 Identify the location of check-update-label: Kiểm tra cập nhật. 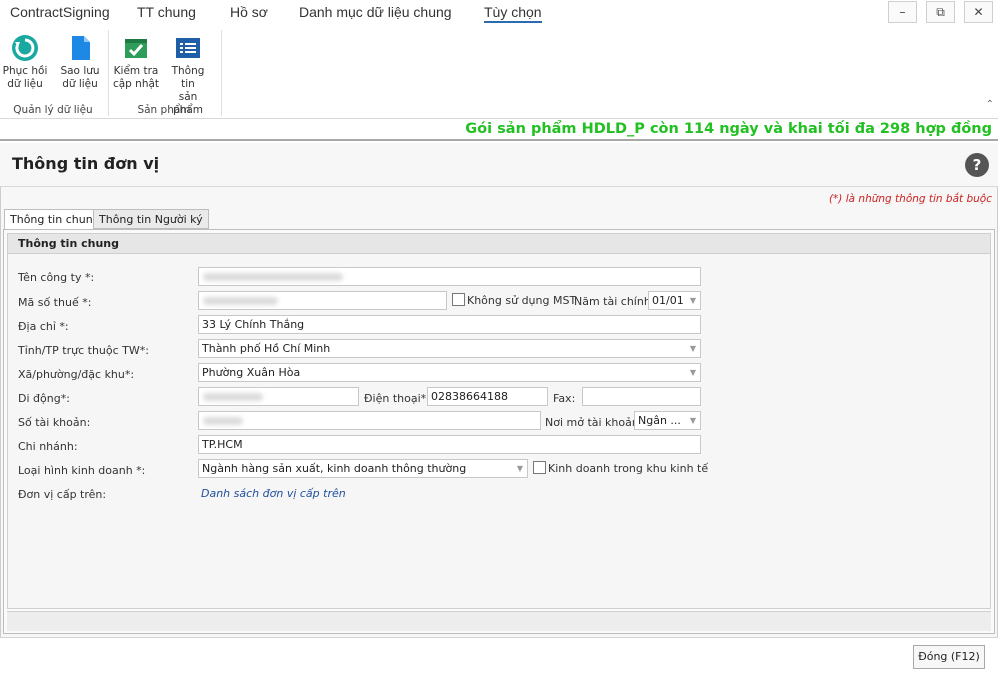
(136, 77).